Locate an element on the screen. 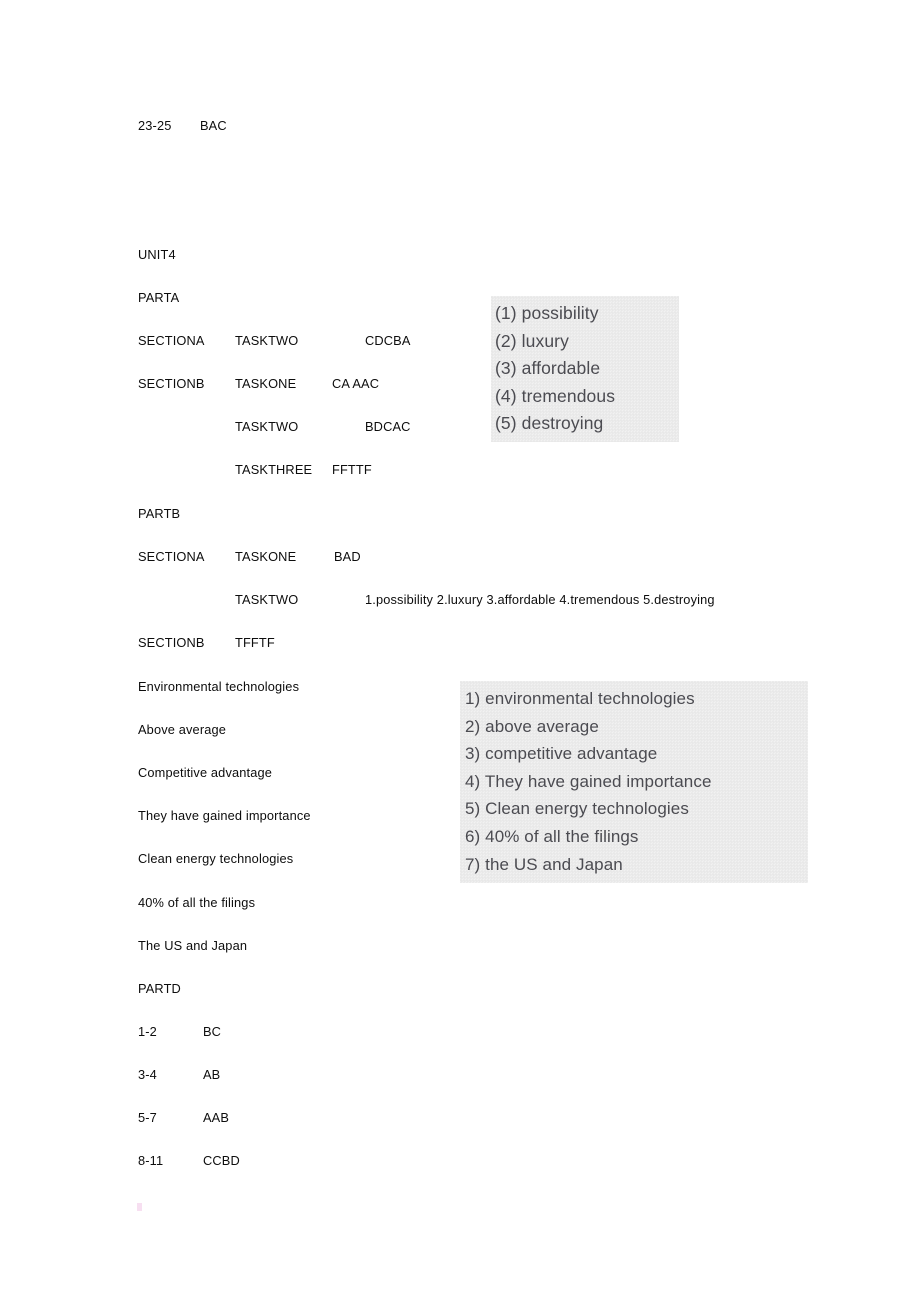 The image size is (920, 1302). answer-label-8-11: 8-11 is located at coordinates (151, 1160).